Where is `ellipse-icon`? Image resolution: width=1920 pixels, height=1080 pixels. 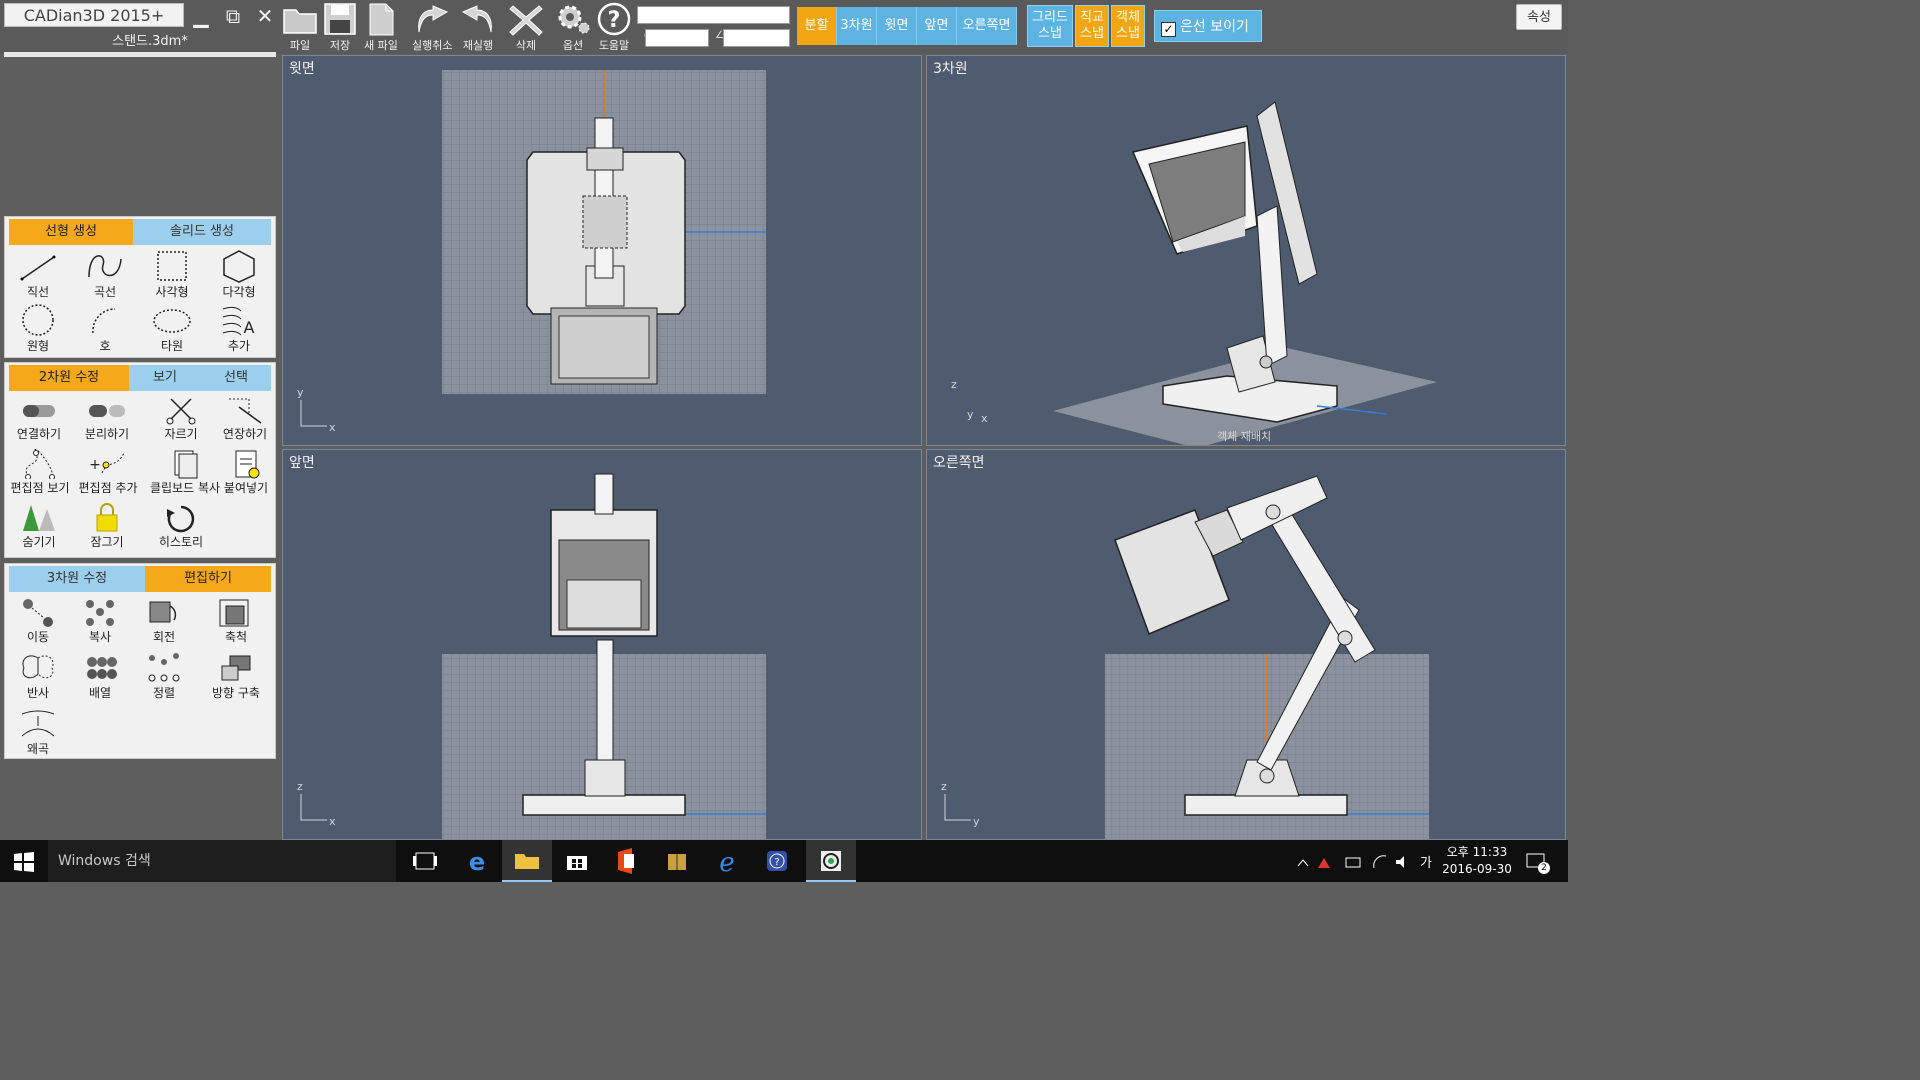
ellipse-icon is located at coordinates (172, 321).